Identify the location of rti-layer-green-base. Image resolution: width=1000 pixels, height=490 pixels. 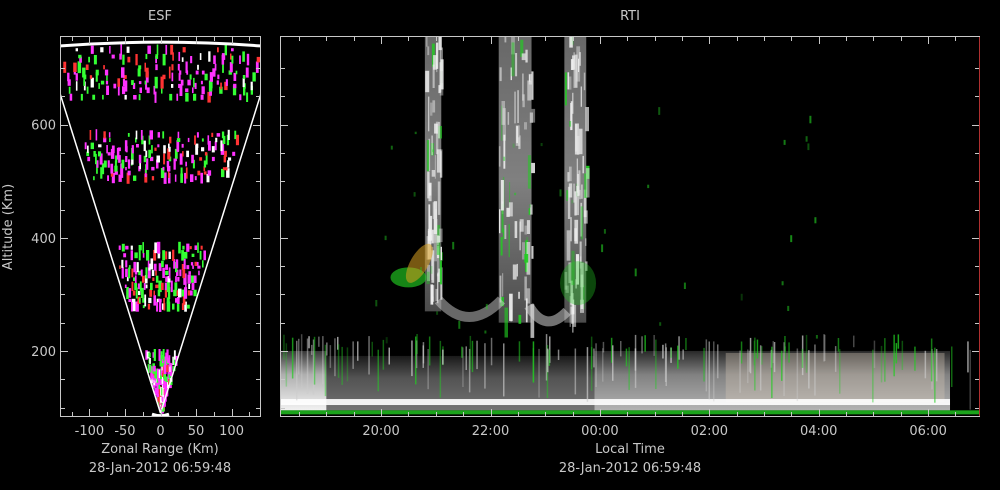
(630, 412).